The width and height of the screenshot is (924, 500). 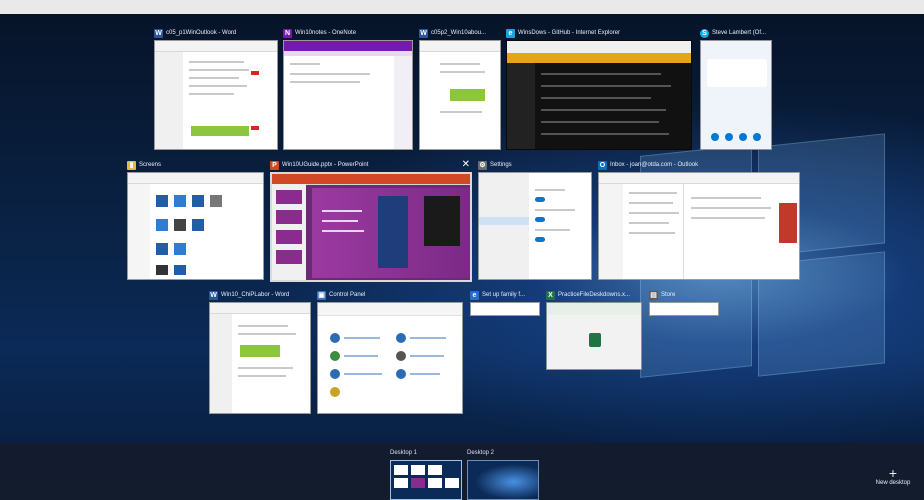 I want to click on new-desktop-button: + New desktop, so click(x=893, y=476).